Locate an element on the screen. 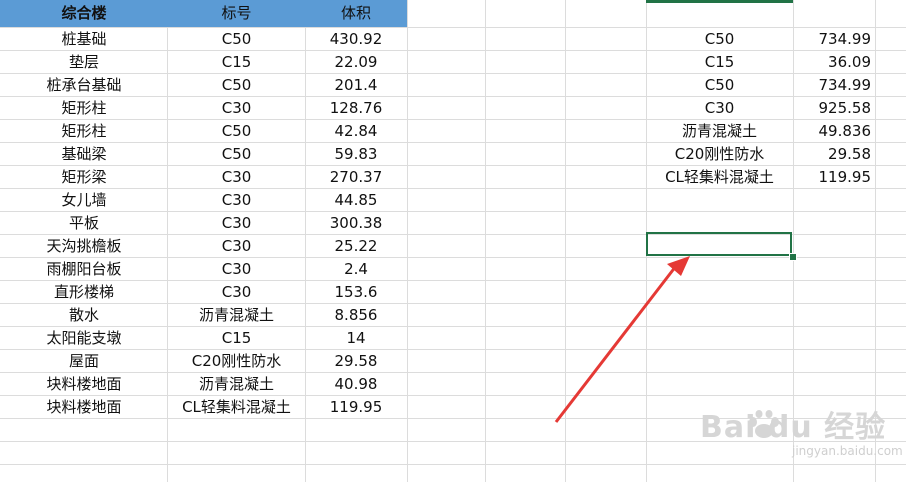  watermark-logo: Bai du 经验 is located at coordinates (793, 427).